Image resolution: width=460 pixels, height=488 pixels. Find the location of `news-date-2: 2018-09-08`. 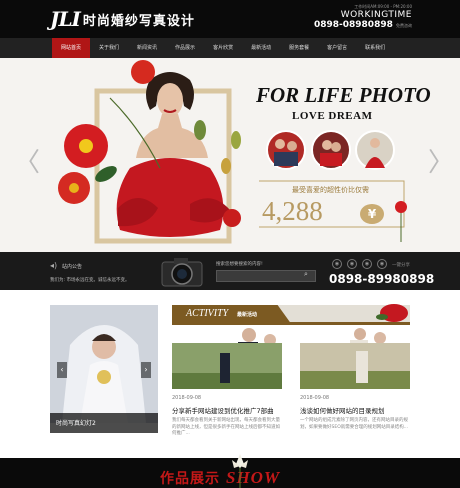

news-date-2: 2018-09-08 is located at coordinates (315, 398).